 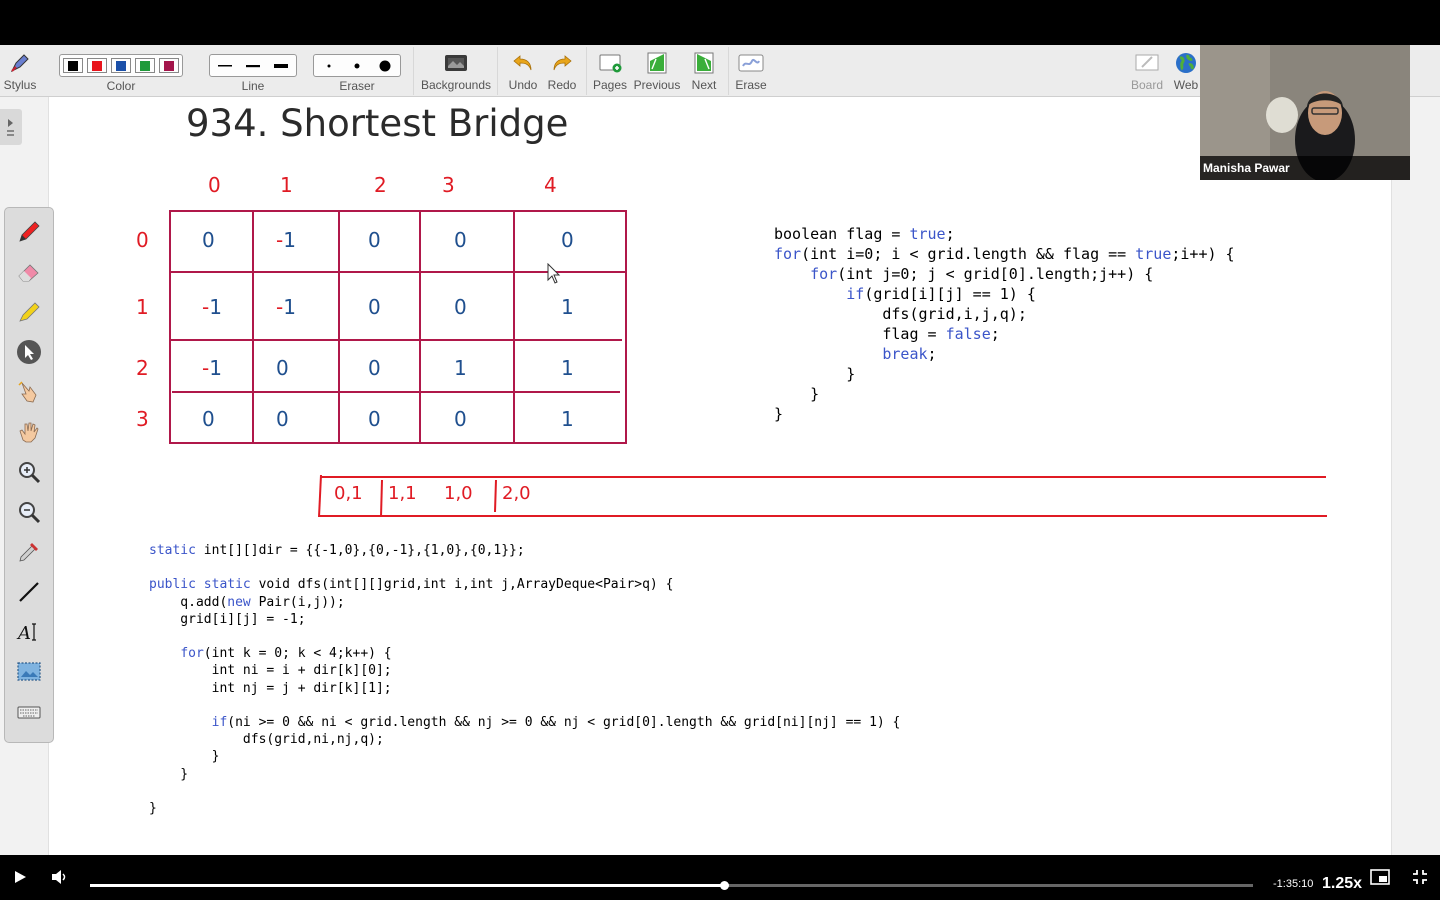 What do you see at coordinates (1186, 63) in the screenshot?
I see `globe-icon` at bounding box center [1186, 63].